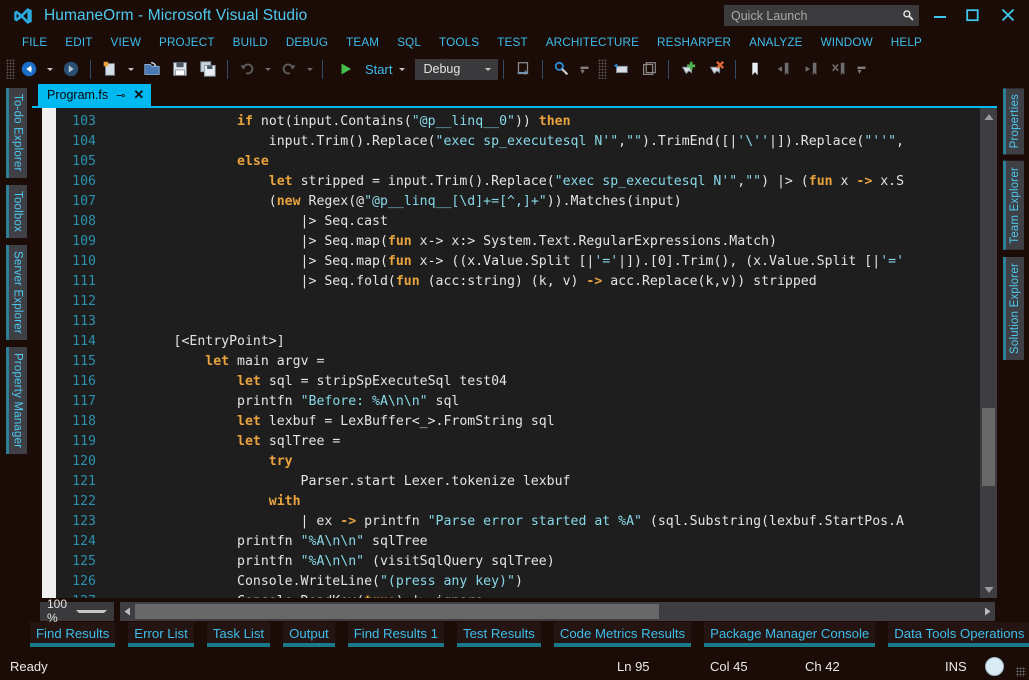 The width and height of the screenshot is (1029, 680). Describe the element at coordinates (73, 634) in the screenshot. I see `tab-find-results: Find Results` at that location.